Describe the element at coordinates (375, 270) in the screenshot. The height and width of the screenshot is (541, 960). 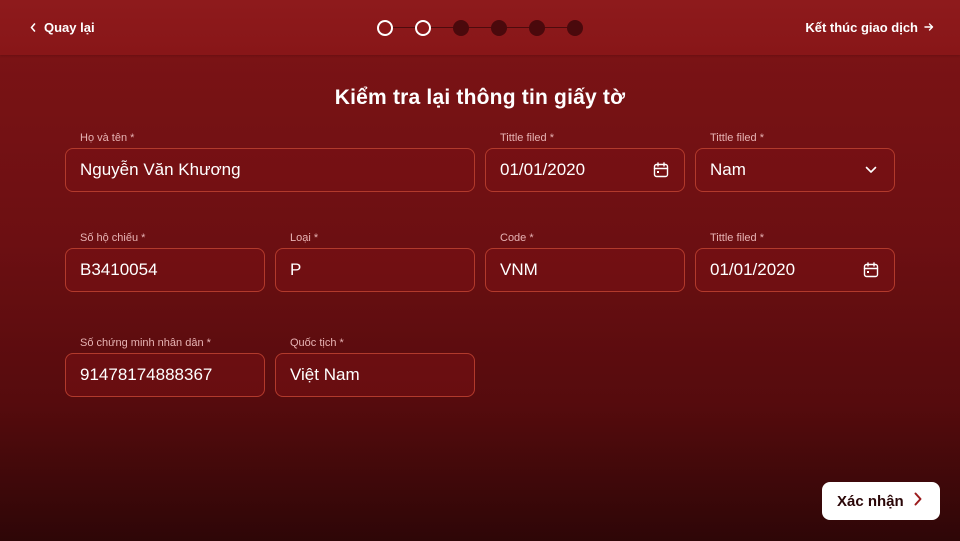
I see `type-input: P` at that location.